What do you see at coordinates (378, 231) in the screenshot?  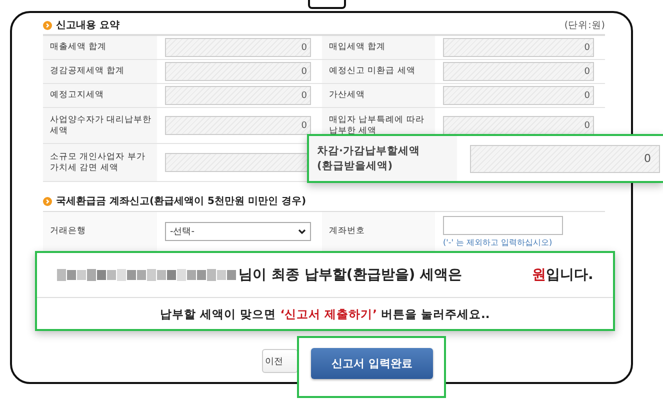 I see `field-label: 계좌번호` at bounding box center [378, 231].